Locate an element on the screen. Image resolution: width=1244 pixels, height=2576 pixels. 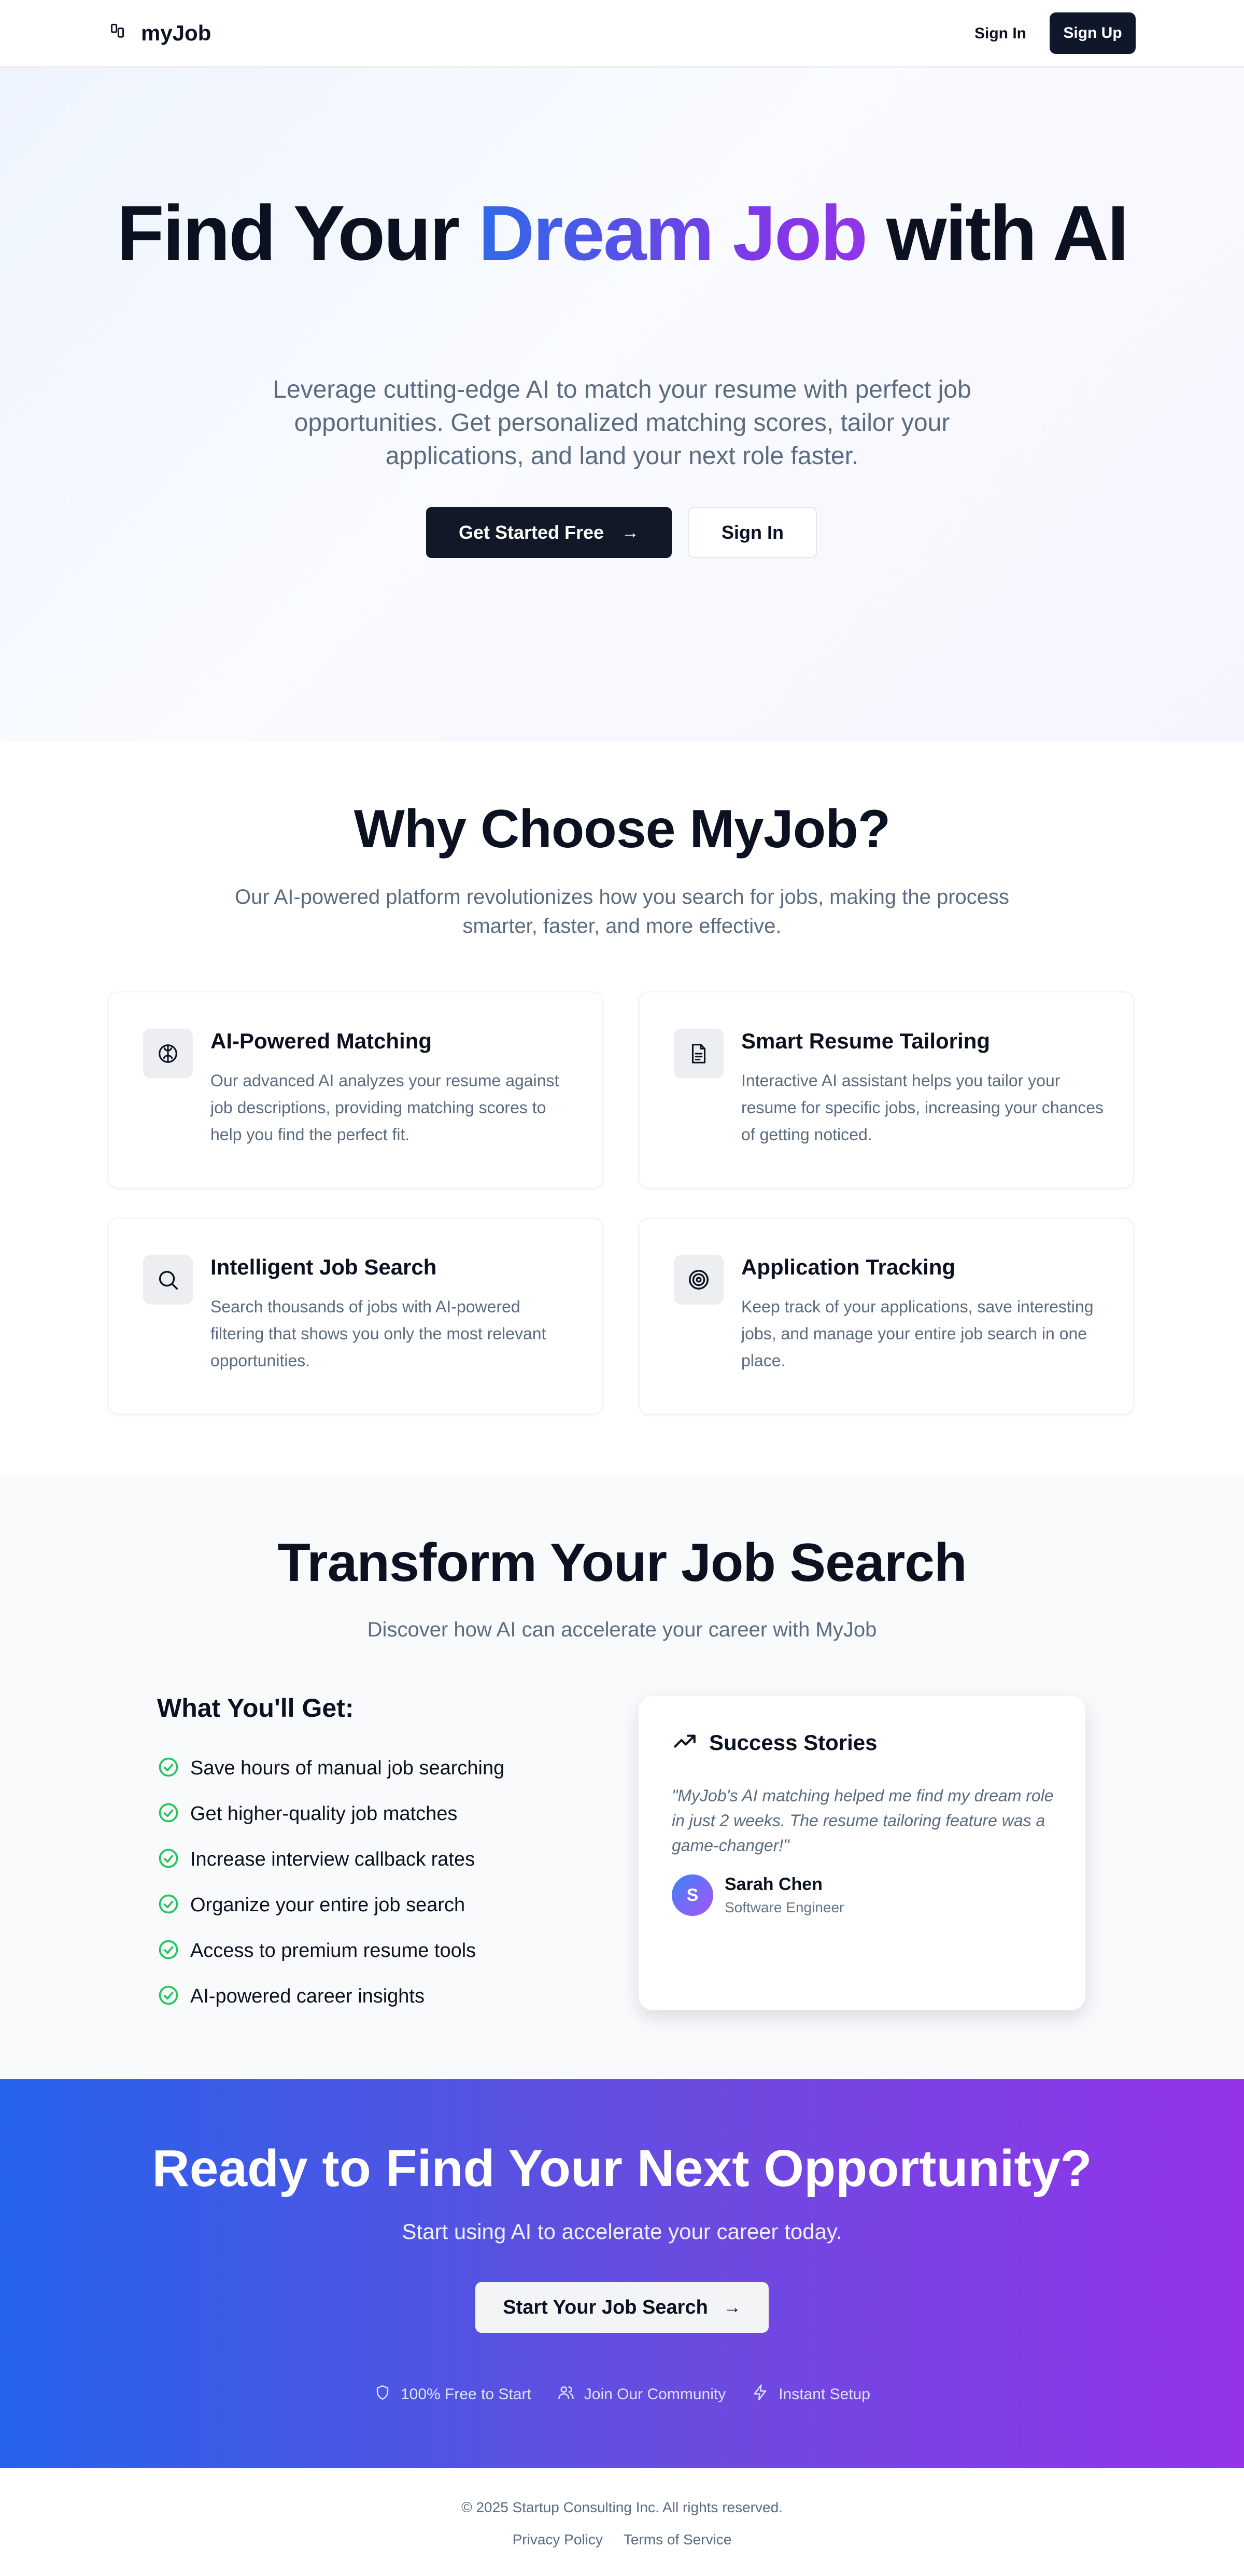
benefit-item: Organize your entire job search is located at coordinates (311, 1905).